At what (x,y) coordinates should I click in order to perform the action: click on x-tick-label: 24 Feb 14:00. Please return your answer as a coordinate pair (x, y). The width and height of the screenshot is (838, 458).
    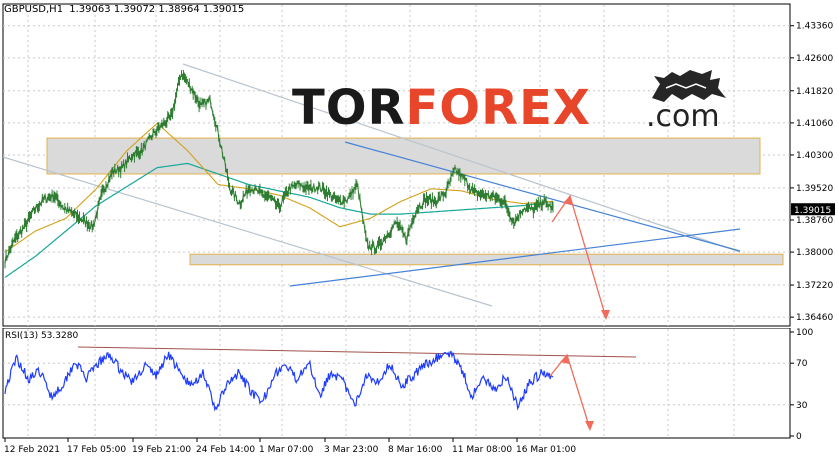
    Looking at the image, I should click on (225, 450).